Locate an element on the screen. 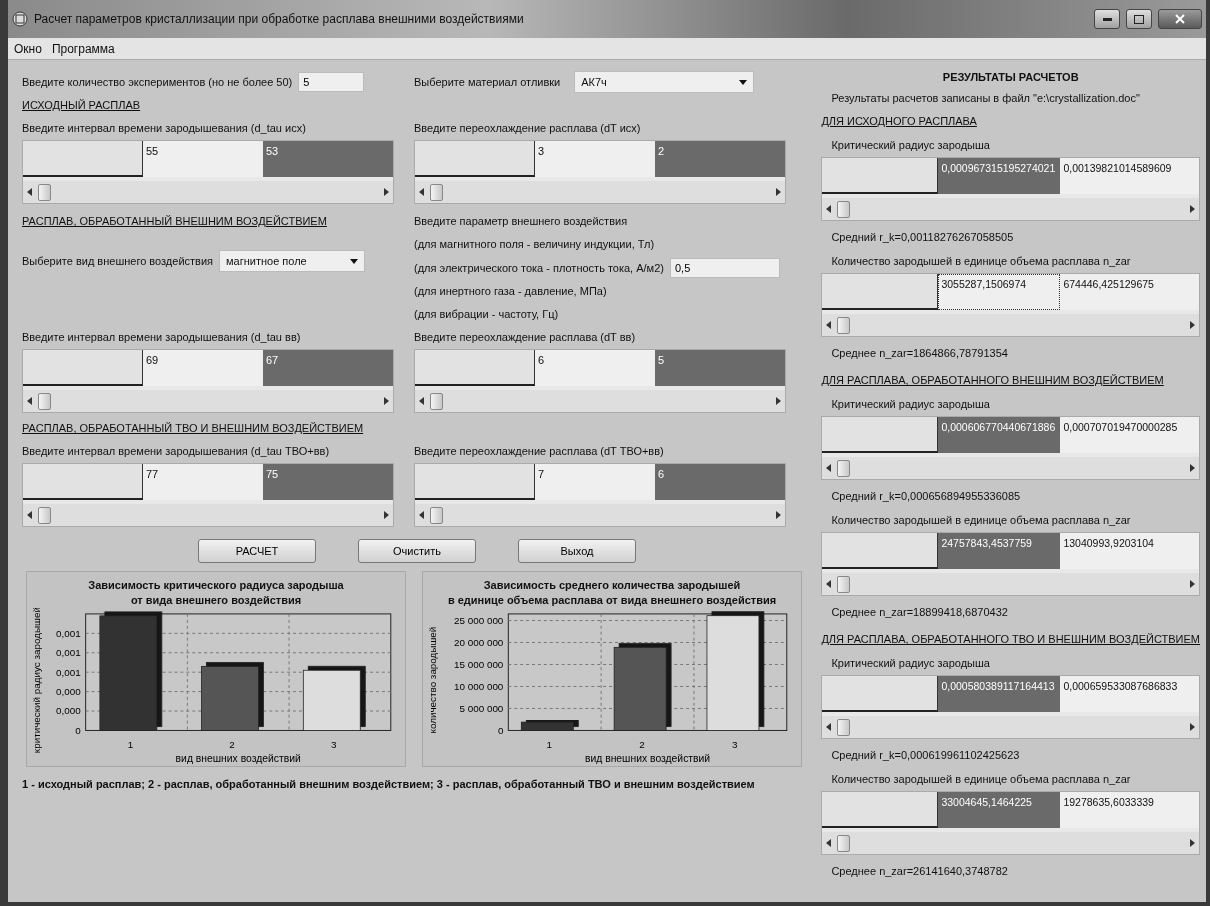  close-button is located at coordinates (1180, 19).